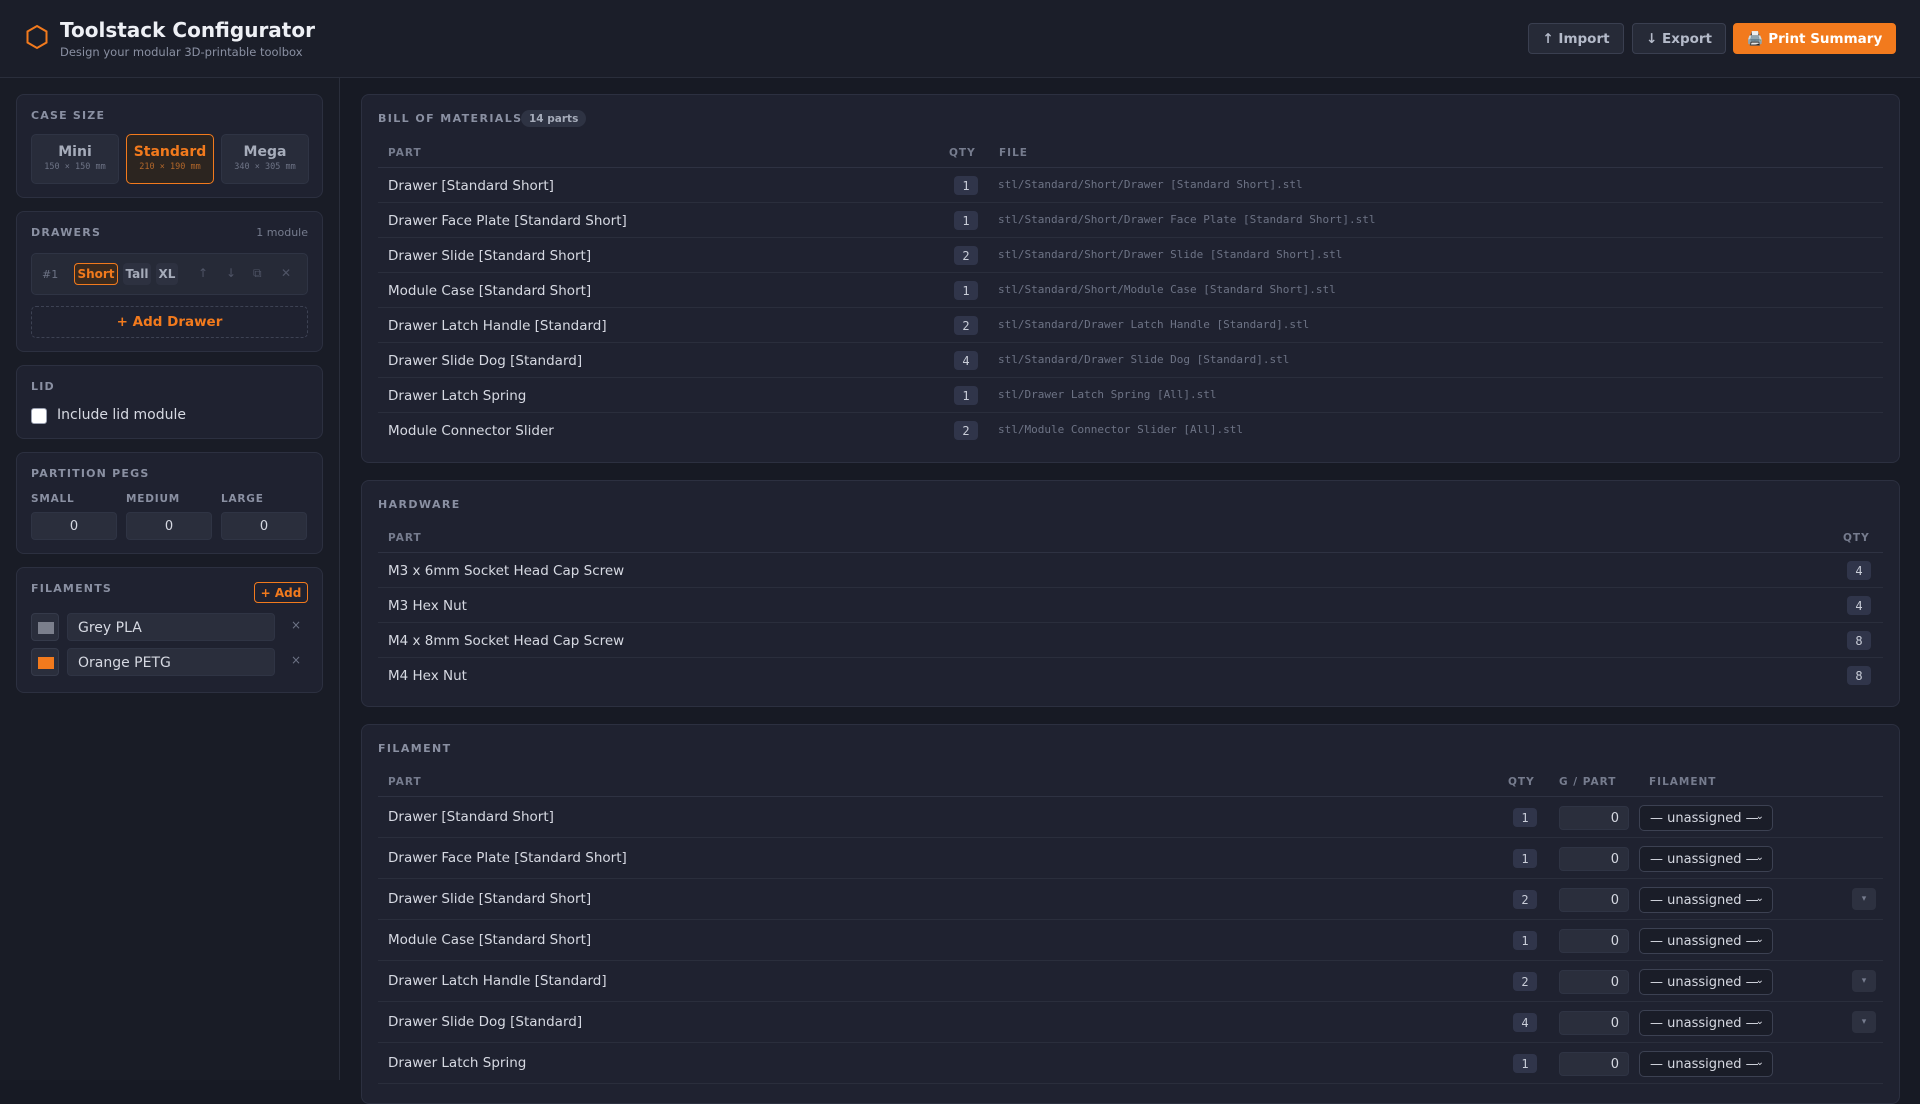 Image resolution: width=1920 pixels, height=1104 pixels. Describe the element at coordinates (96, 274) in the screenshot. I see `height-short-chip: Short` at that location.